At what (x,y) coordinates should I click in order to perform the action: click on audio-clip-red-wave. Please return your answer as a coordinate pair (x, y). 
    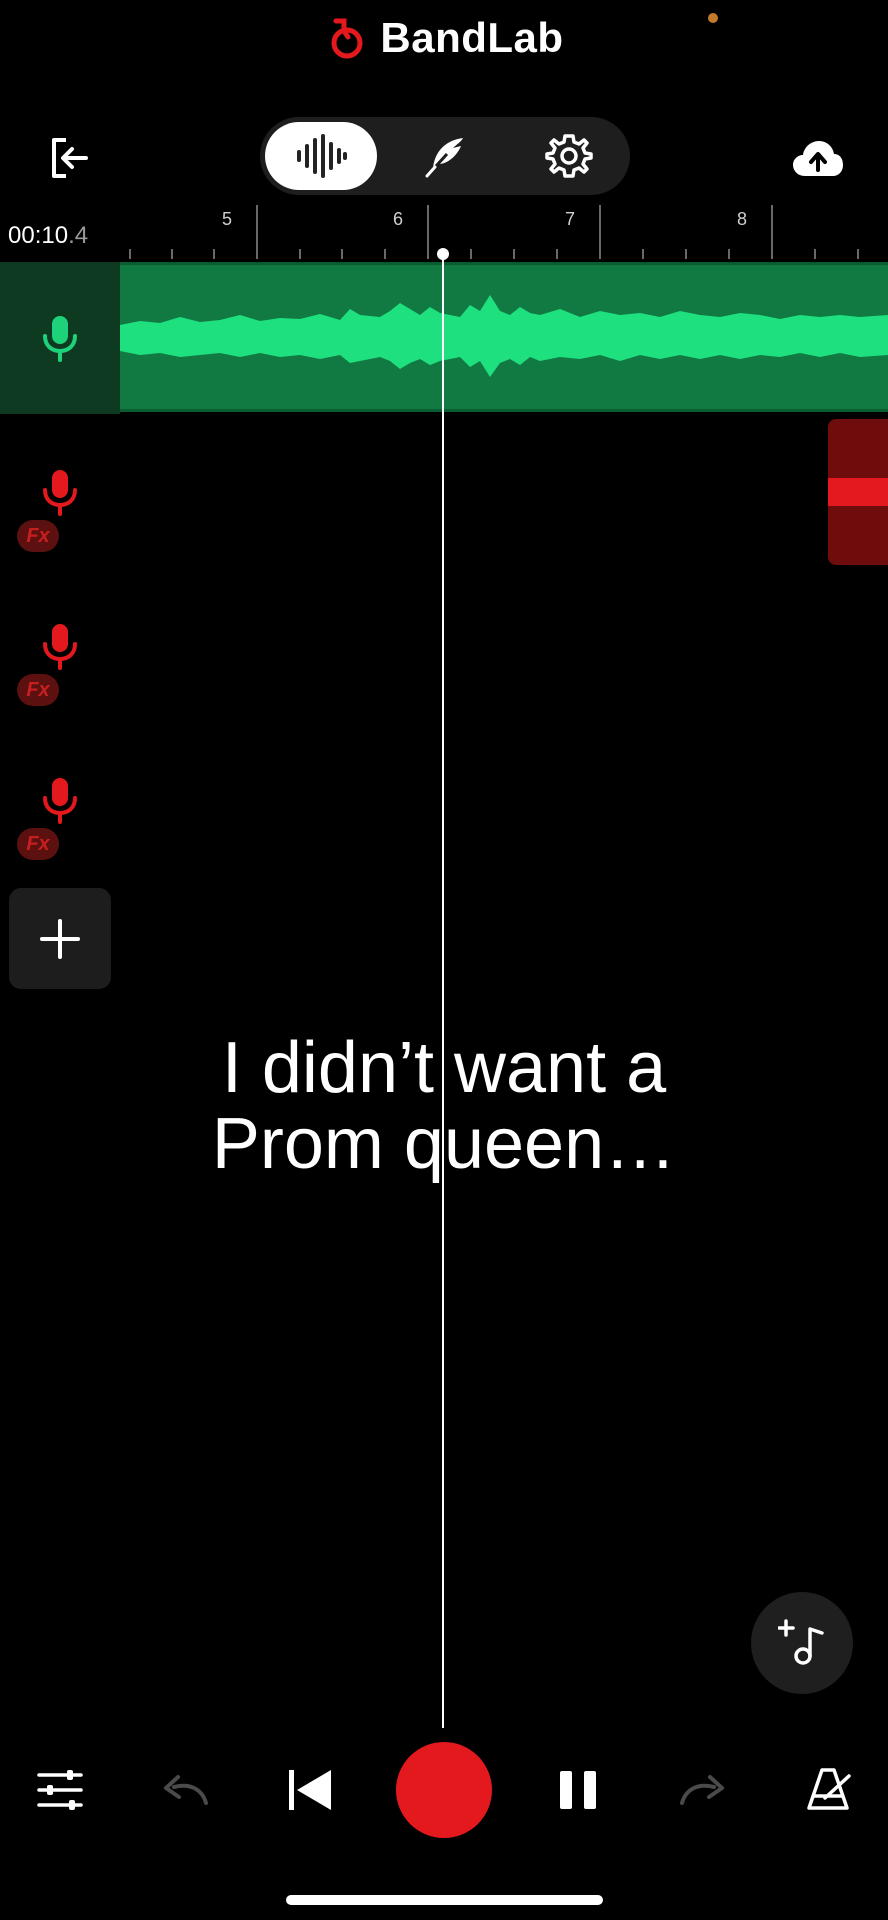
    Looking at the image, I should click on (858, 492).